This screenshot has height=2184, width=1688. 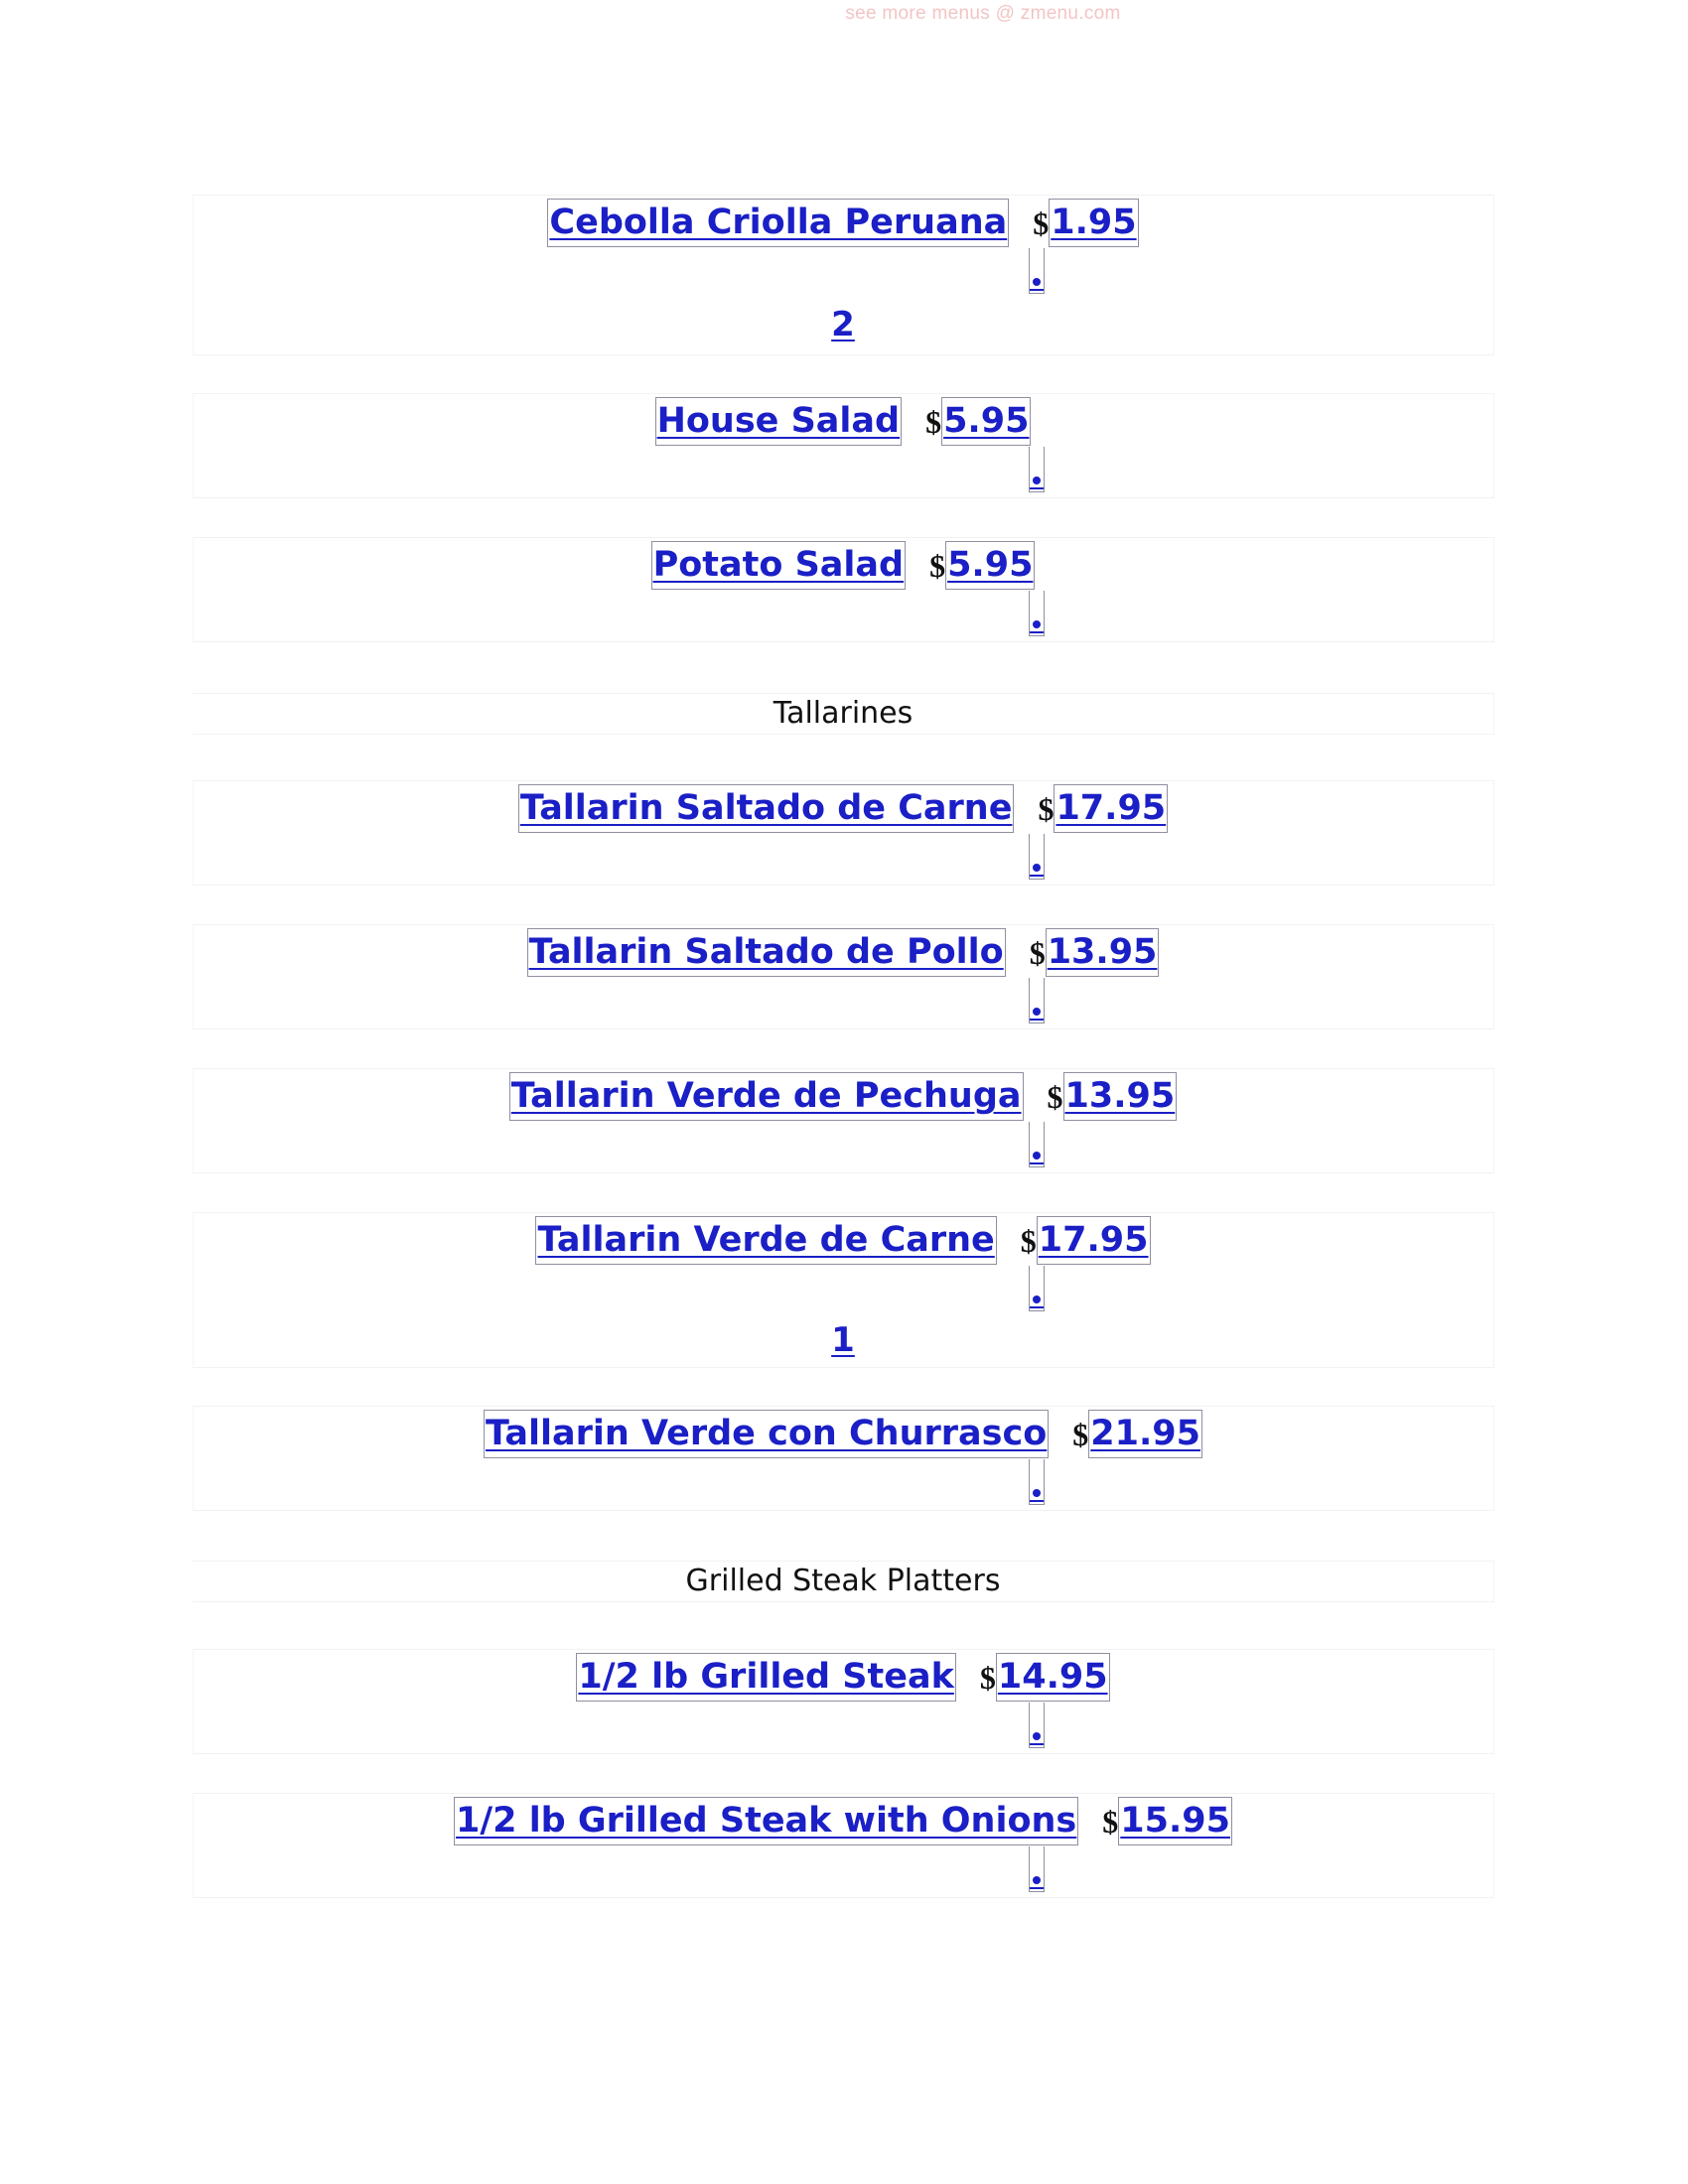 I want to click on menu-item-name-link: Tallarin Verde de Pechuga, so click(x=766, y=1096).